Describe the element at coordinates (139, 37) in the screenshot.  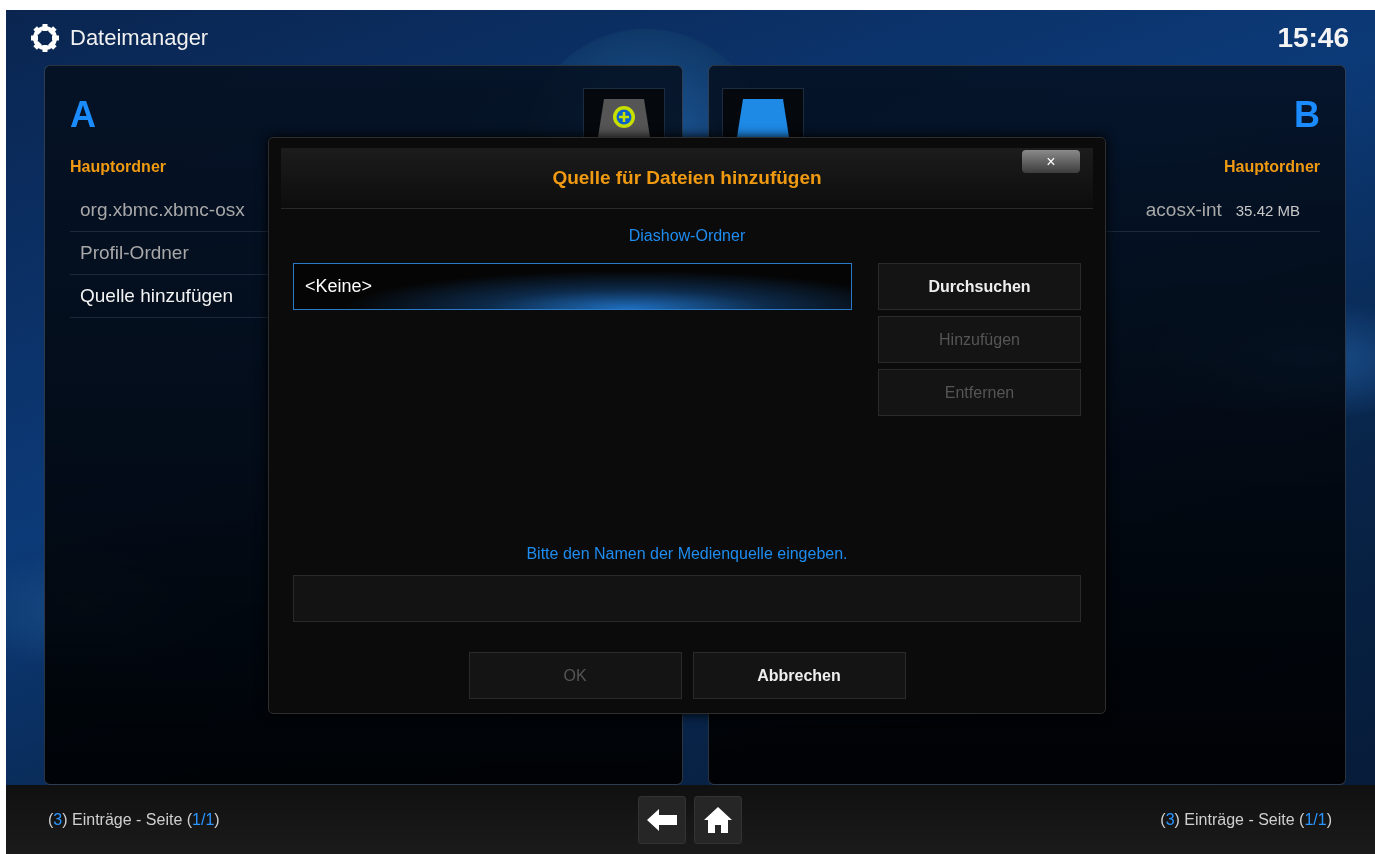
I see `window-title: Dateimanager` at that location.